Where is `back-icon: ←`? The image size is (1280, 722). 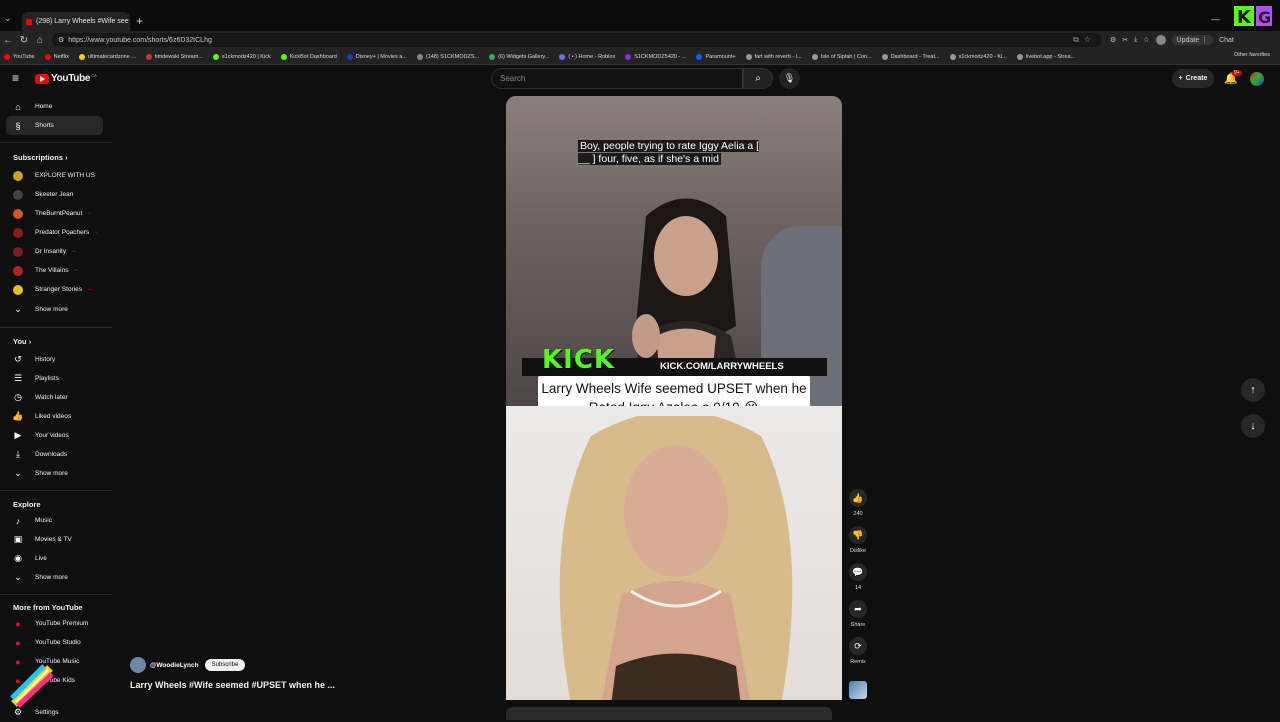
back-icon: ← is located at coordinates (8, 40).